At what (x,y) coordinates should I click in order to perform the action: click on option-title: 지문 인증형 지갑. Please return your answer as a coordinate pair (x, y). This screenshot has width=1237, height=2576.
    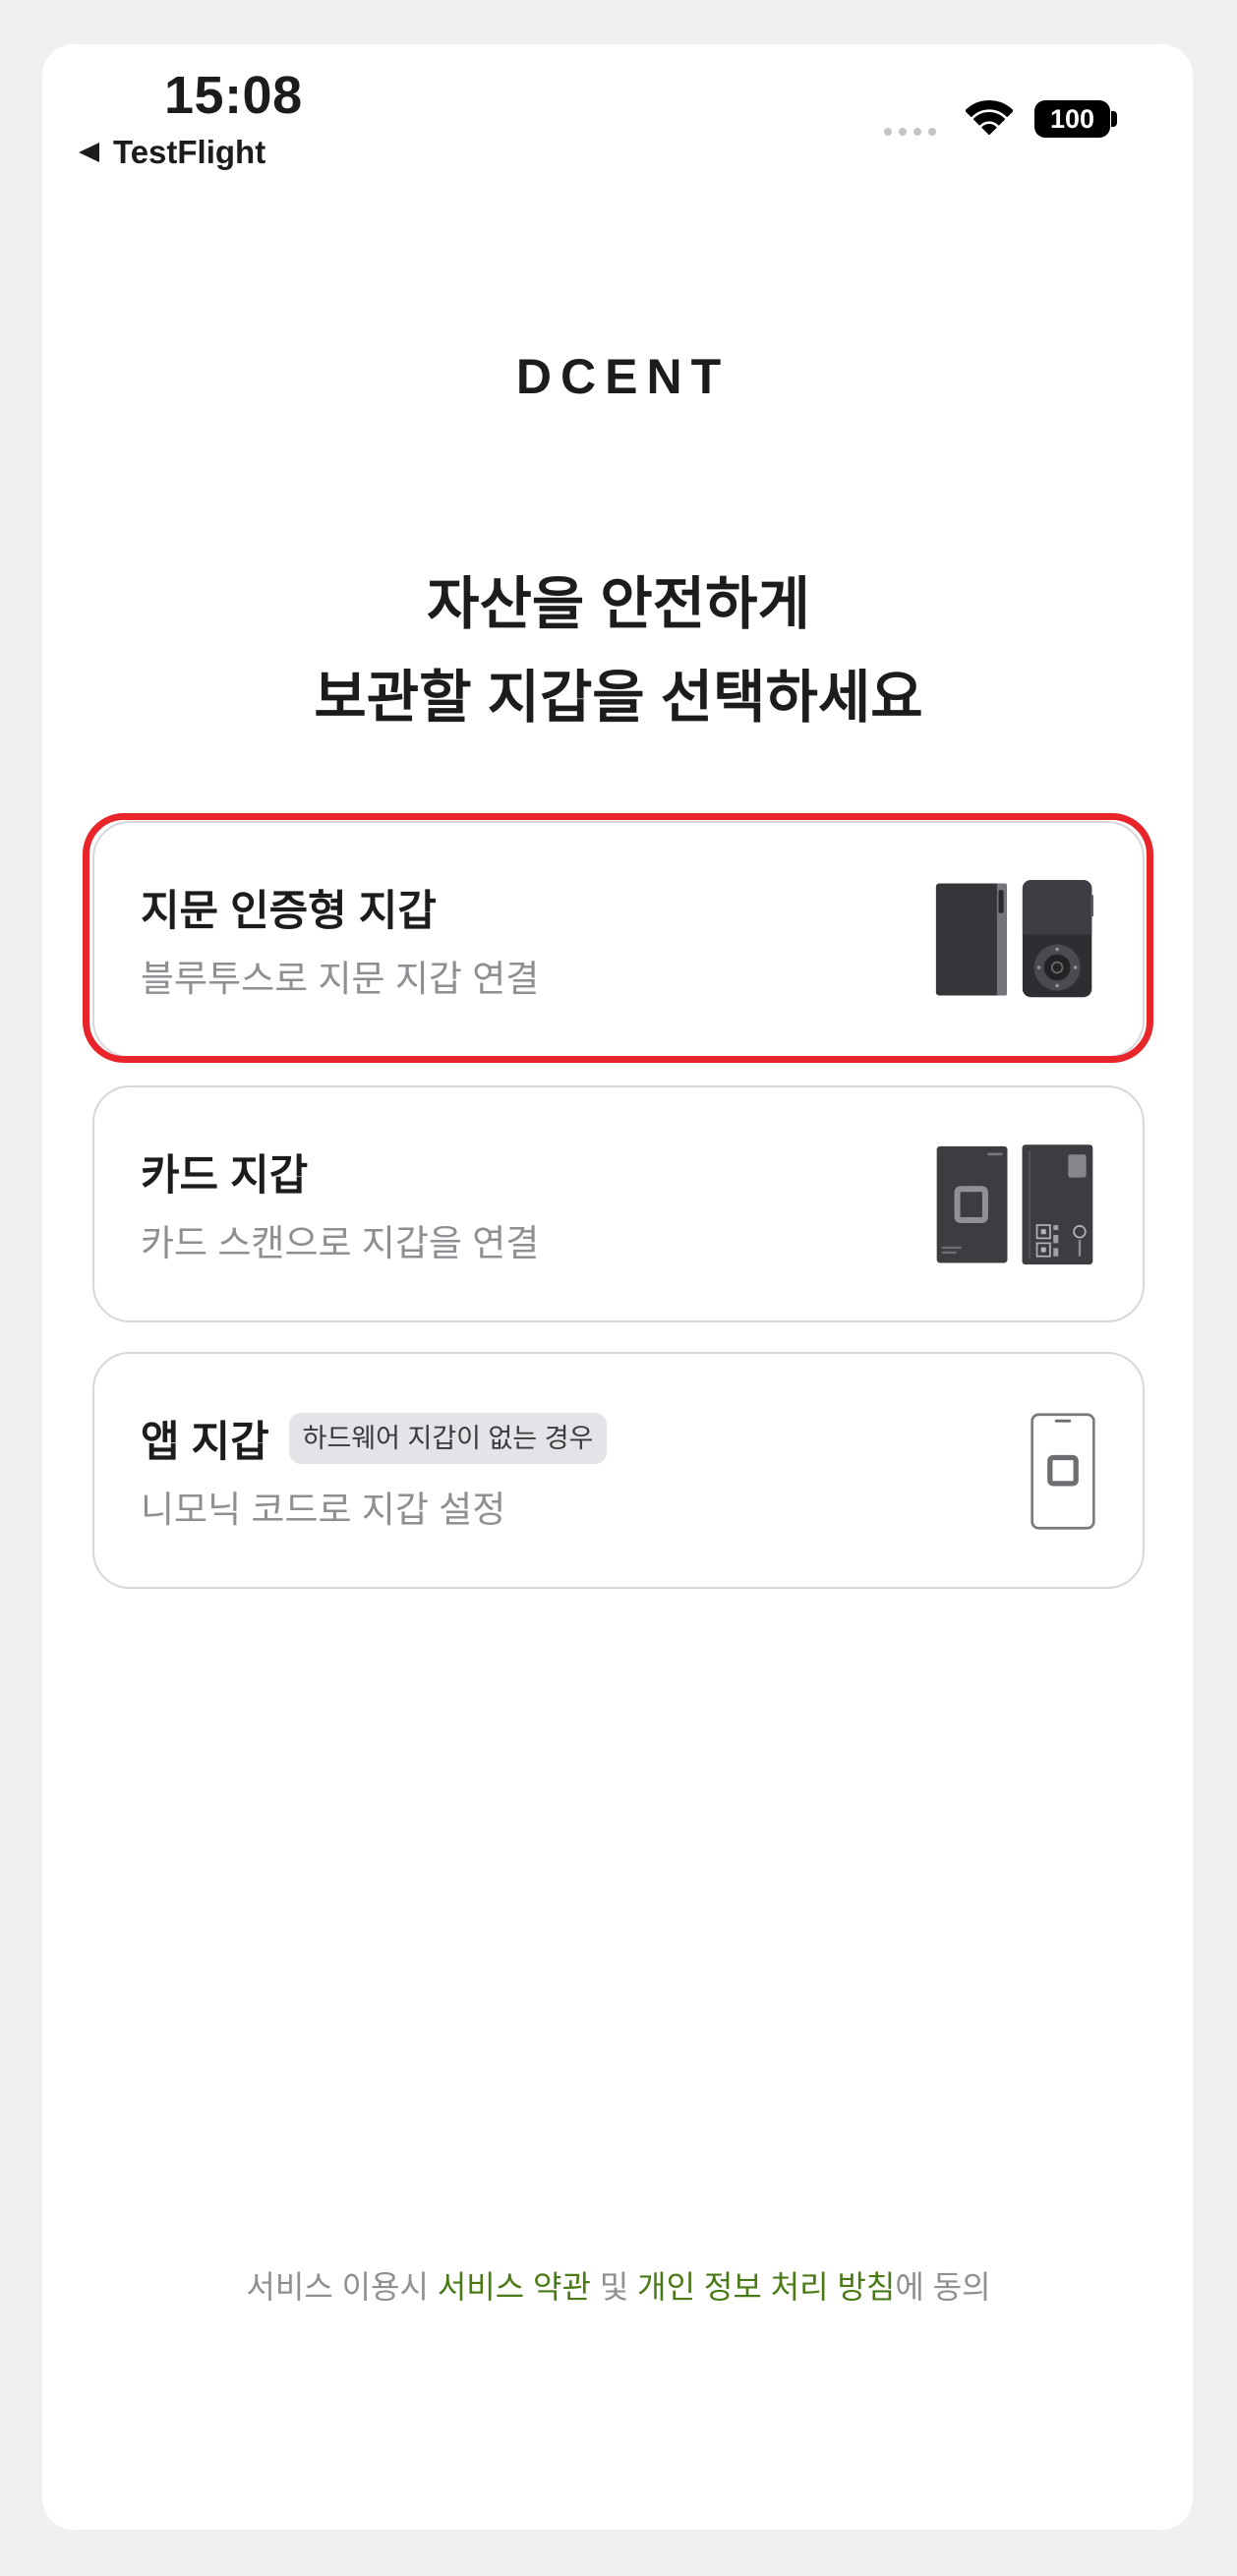
    Looking at the image, I should click on (289, 911).